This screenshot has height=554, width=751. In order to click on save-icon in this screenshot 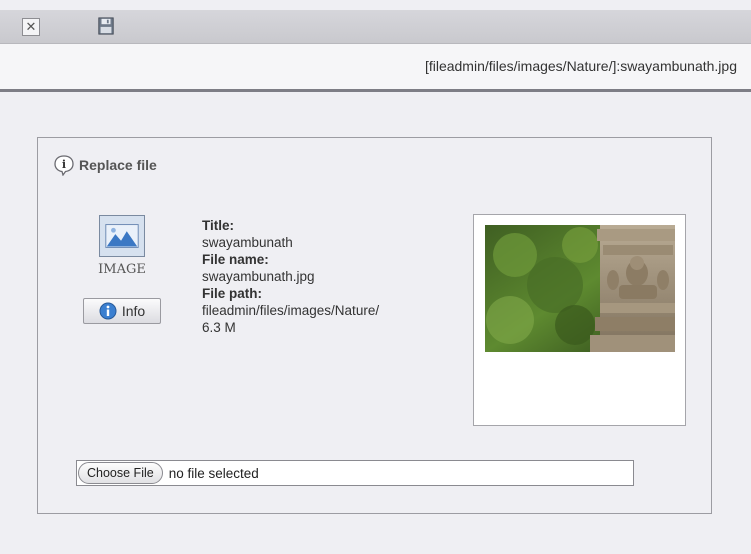, I will do `click(106, 26)`.